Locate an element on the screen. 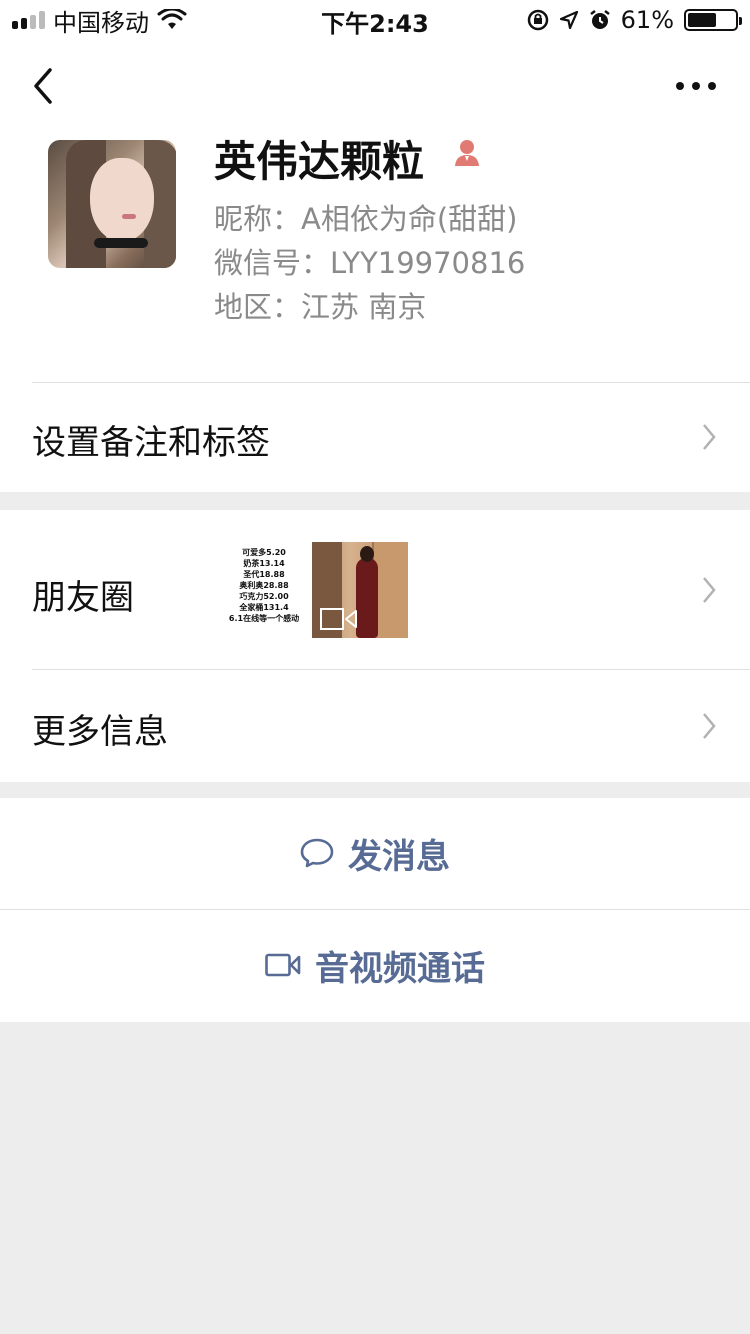 This screenshot has height=1334, width=750. female-icon is located at coordinates (467, 153).